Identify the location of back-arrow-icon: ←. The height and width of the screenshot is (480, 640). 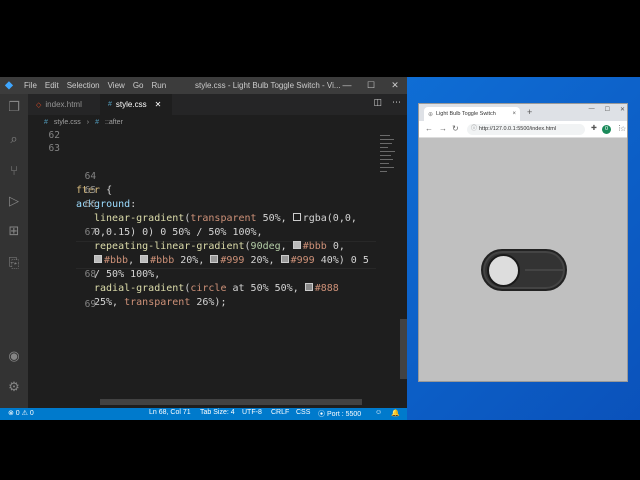
(429, 128).